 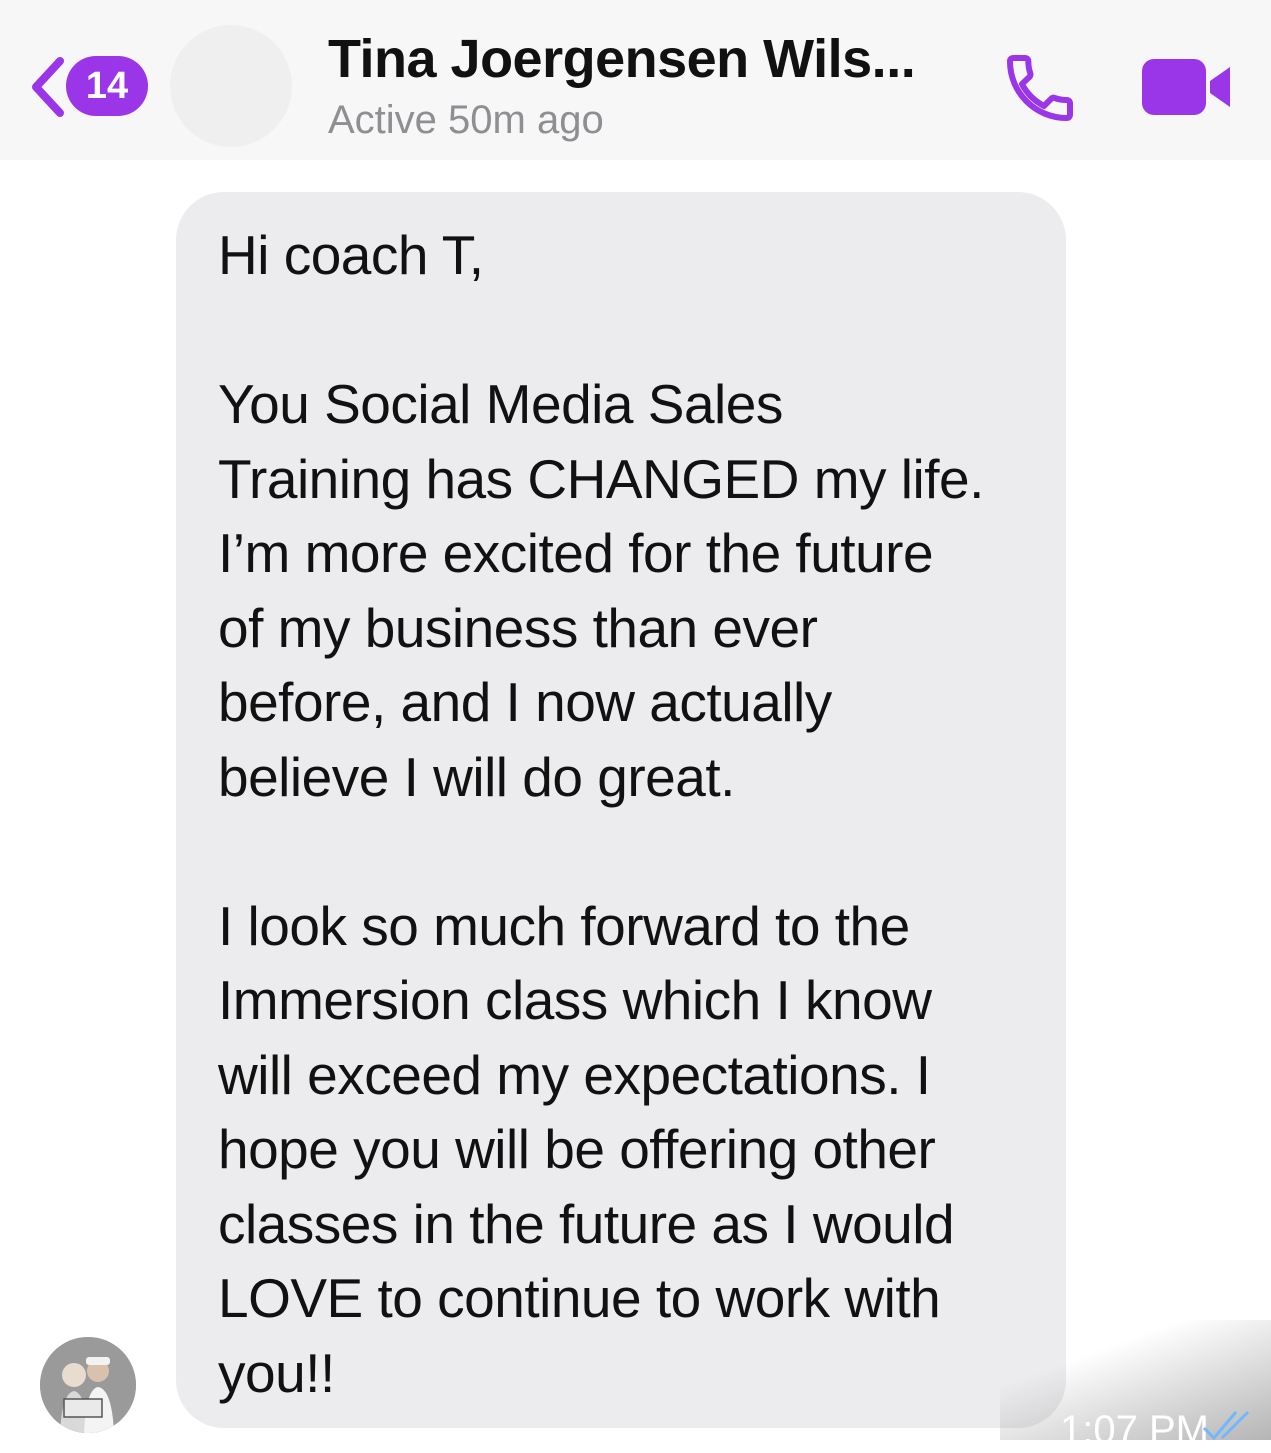 What do you see at coordinates (575, 1000) in the screenshot?
I see `message-line: Immersion class which I know` at bounding box center [575, 1000].